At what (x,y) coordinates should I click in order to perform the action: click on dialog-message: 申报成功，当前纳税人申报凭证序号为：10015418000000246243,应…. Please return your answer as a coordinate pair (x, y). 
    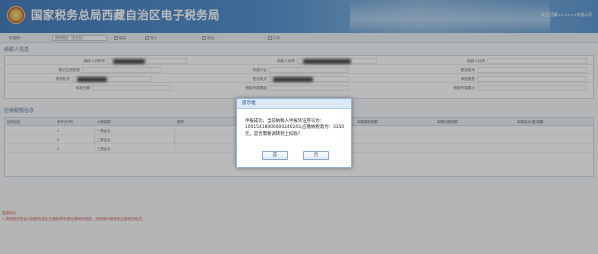
    Looking at the image, I should click on (295, 128).